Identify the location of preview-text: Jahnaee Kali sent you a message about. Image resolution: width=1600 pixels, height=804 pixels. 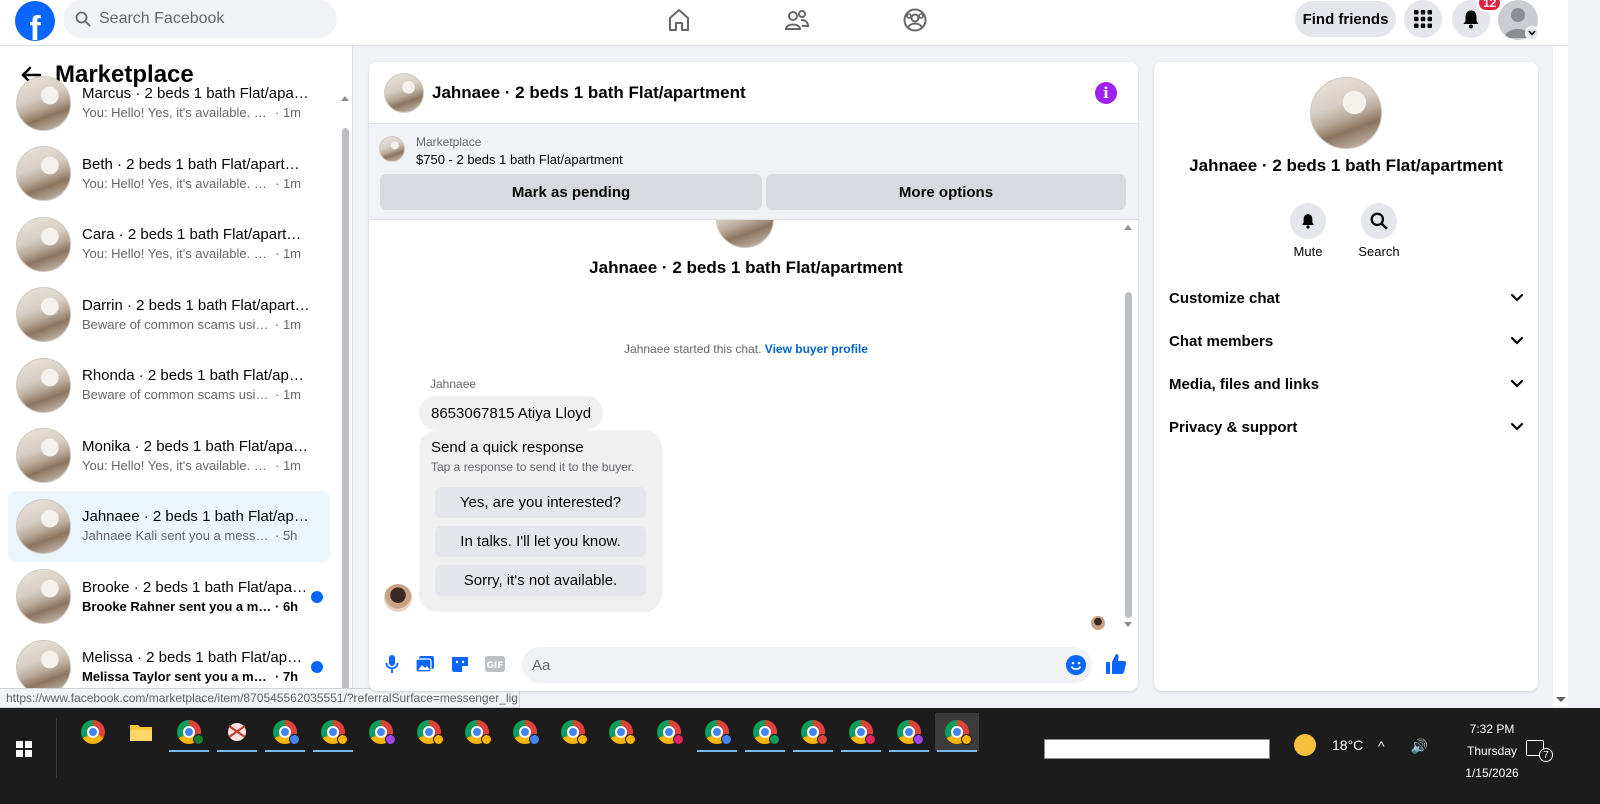
(177, 536).